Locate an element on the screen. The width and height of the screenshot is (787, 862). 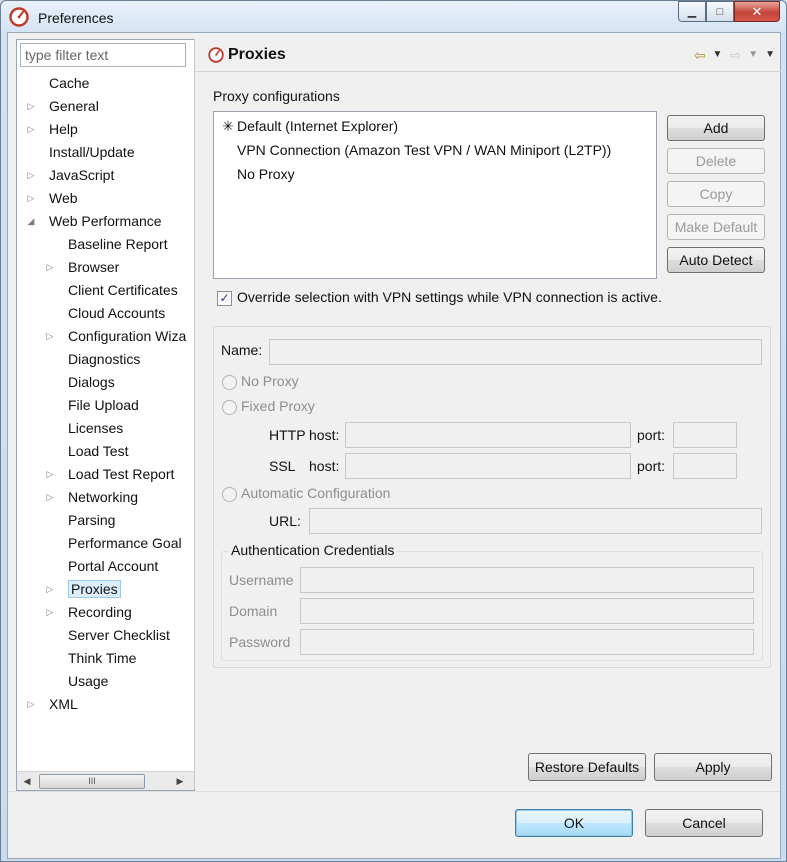
view-menu-icon: ▼ is located at coordinates (770, 55).